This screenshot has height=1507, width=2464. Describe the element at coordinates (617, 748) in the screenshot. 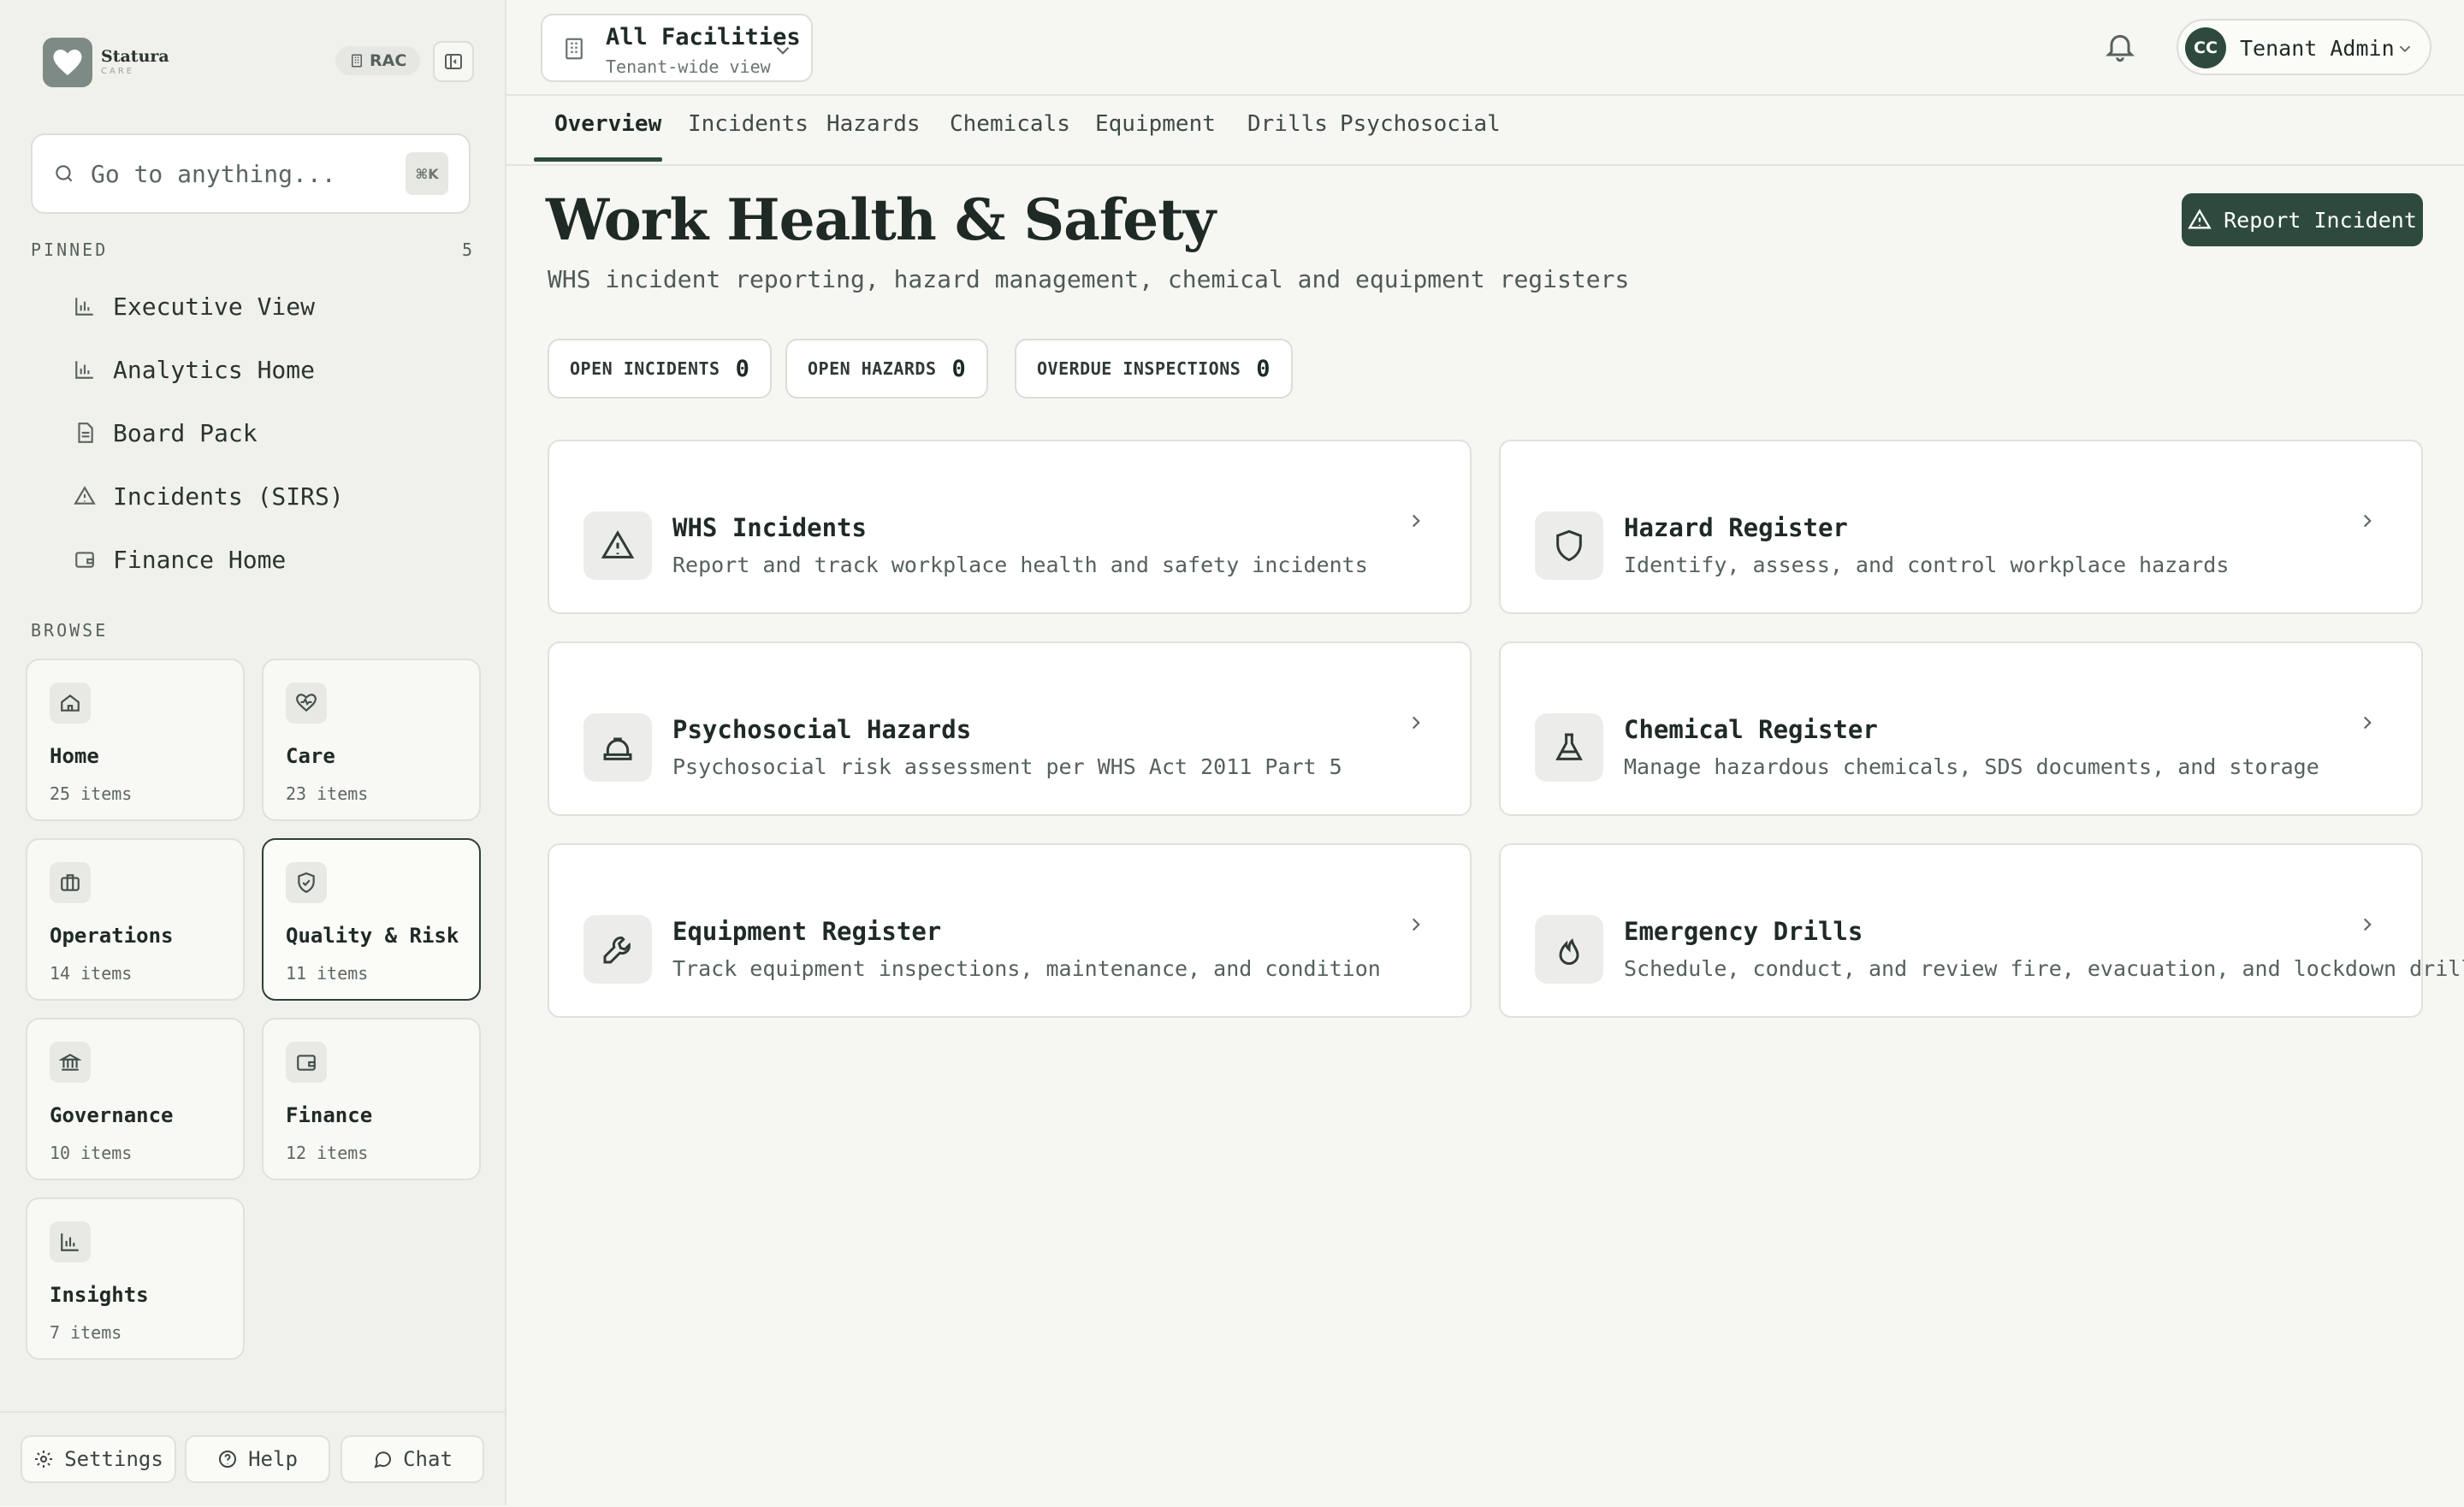

I see `hard-hat-icon` at that location.